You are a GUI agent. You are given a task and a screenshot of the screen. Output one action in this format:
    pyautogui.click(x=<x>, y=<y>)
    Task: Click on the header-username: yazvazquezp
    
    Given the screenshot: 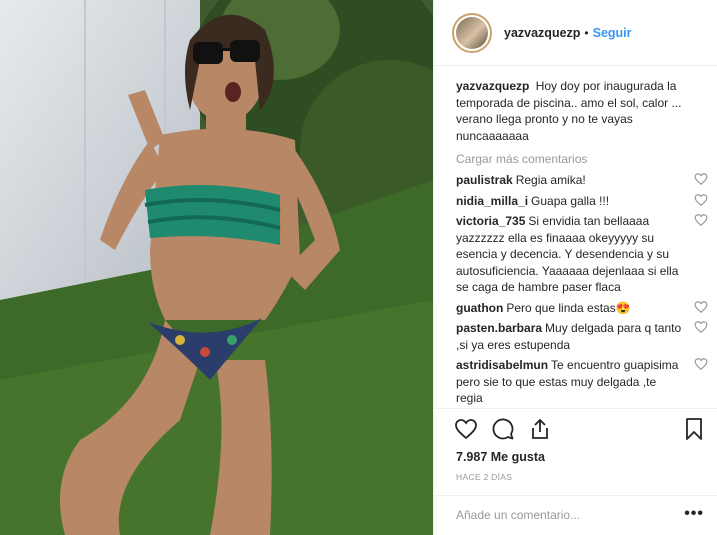 What is the action you would take?
    pyautogui.click(x=542, y=33)
    